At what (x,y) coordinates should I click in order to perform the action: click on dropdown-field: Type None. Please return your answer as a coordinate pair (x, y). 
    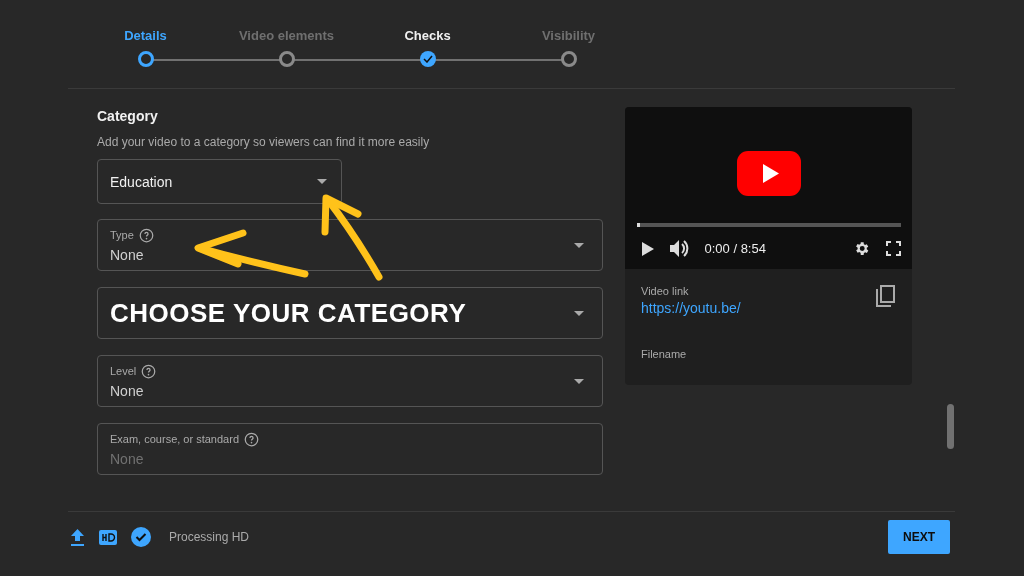
    Looking at the image, I should click on (350, 245).